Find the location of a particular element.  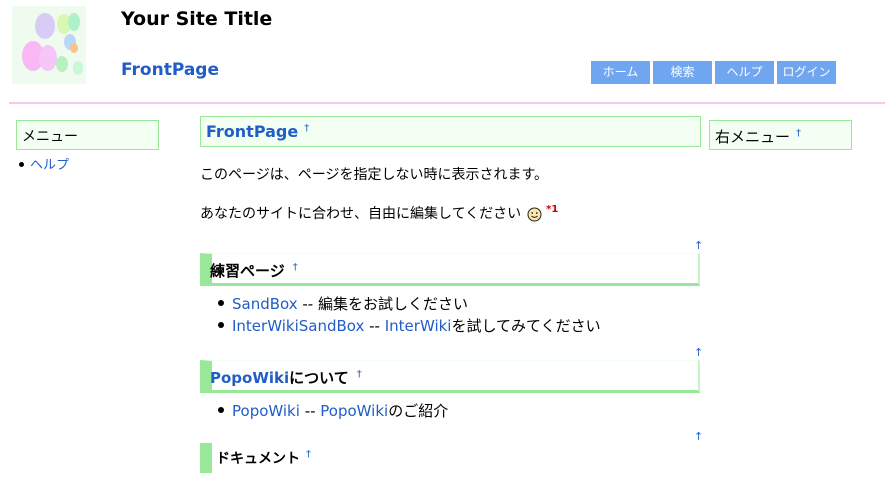

list-item-text: -- 編集をお試しください is located at coordinates (382, 304).